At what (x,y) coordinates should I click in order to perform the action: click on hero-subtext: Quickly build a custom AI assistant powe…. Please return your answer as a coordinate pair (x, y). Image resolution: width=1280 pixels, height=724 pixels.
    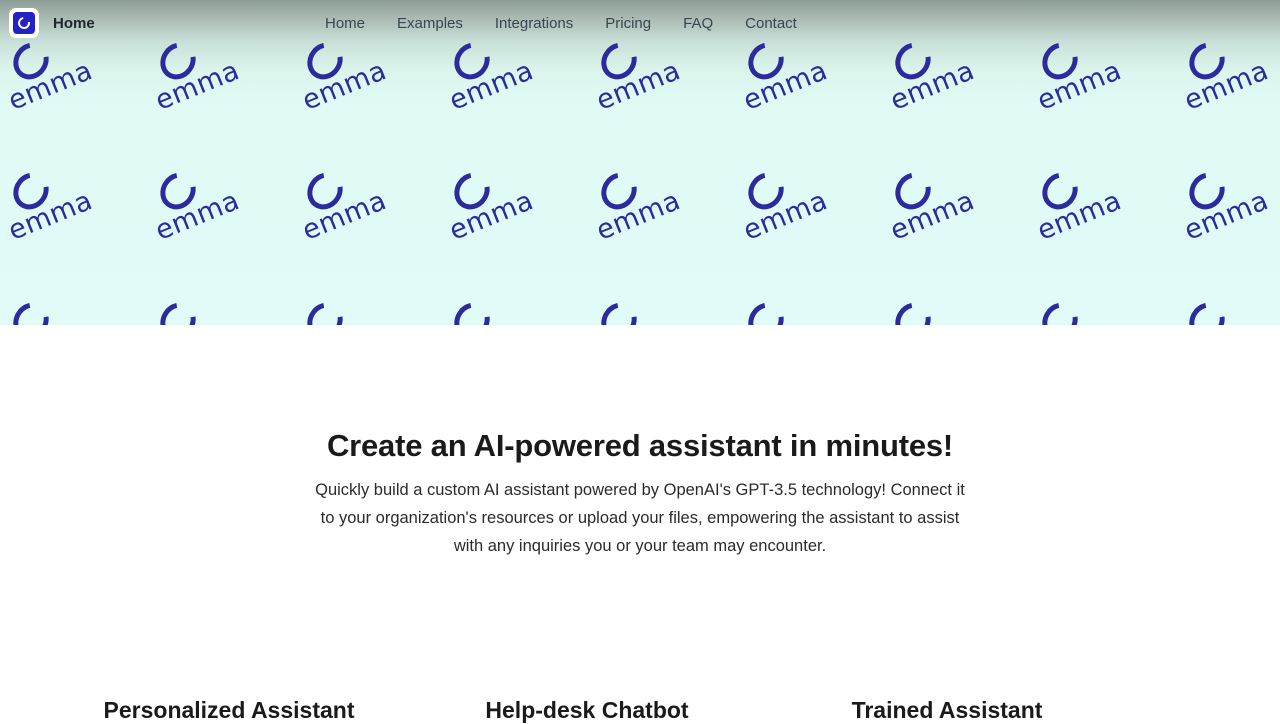
    Looking at the image, I should click on (640, 518).